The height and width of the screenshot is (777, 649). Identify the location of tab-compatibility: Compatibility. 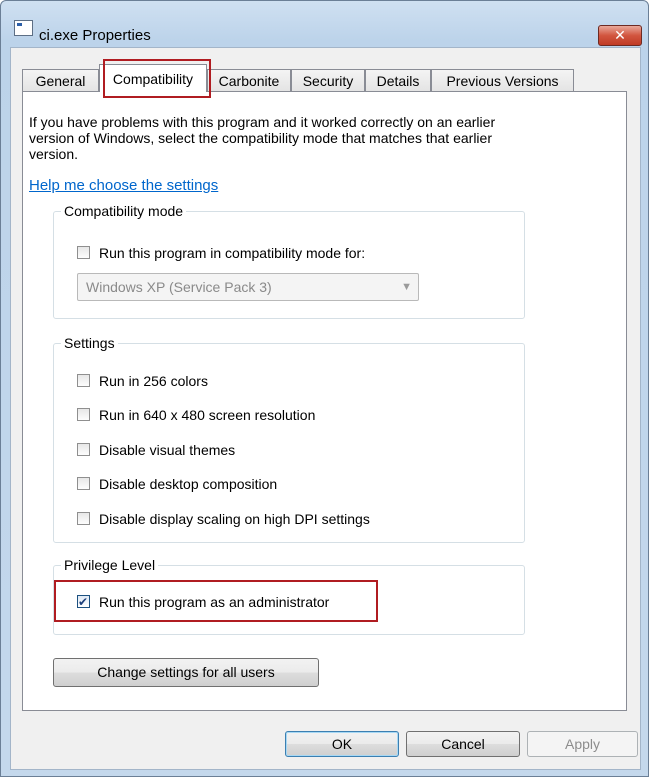
(153, 78).